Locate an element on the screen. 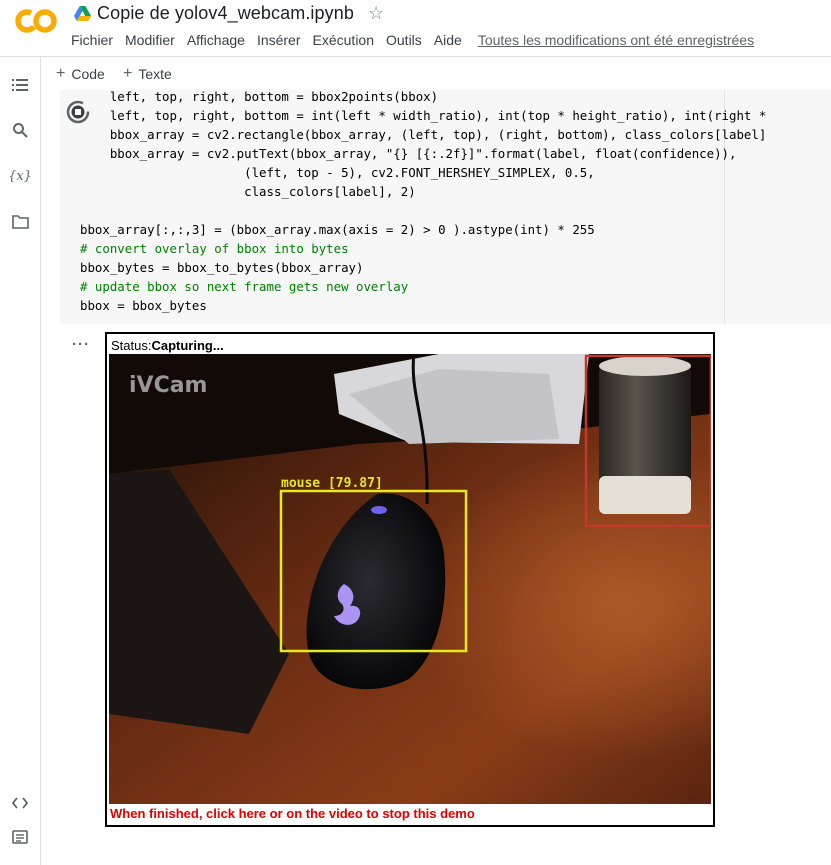  terminal-icon is located at coordinates (20, 837).